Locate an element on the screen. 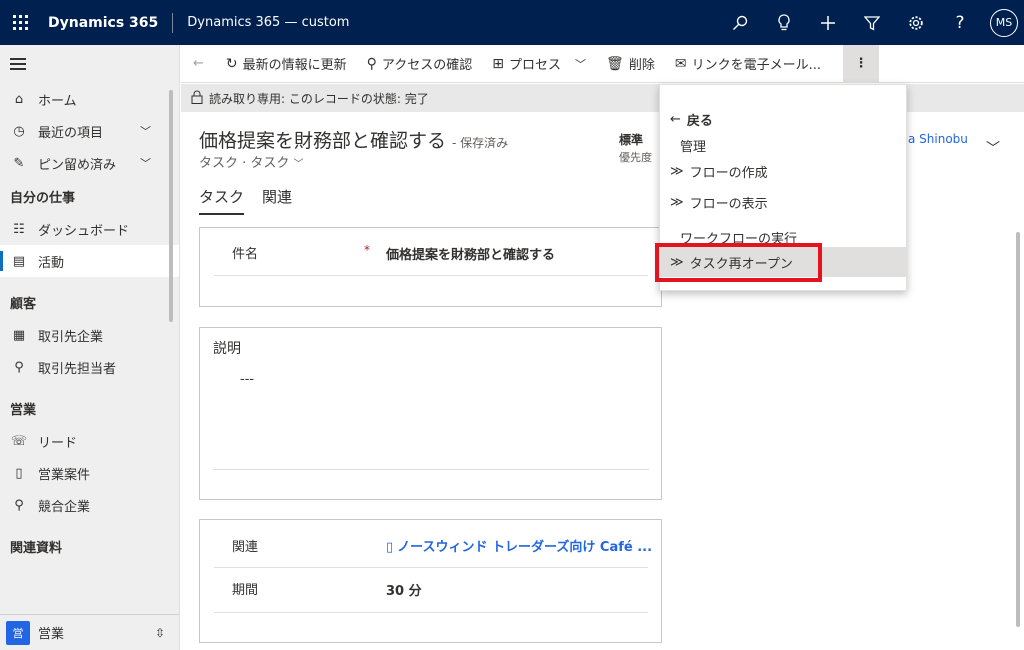 This screenshot has height=650, width=1024. sidebar-item-label: リード is located at coordinates (58, 443).